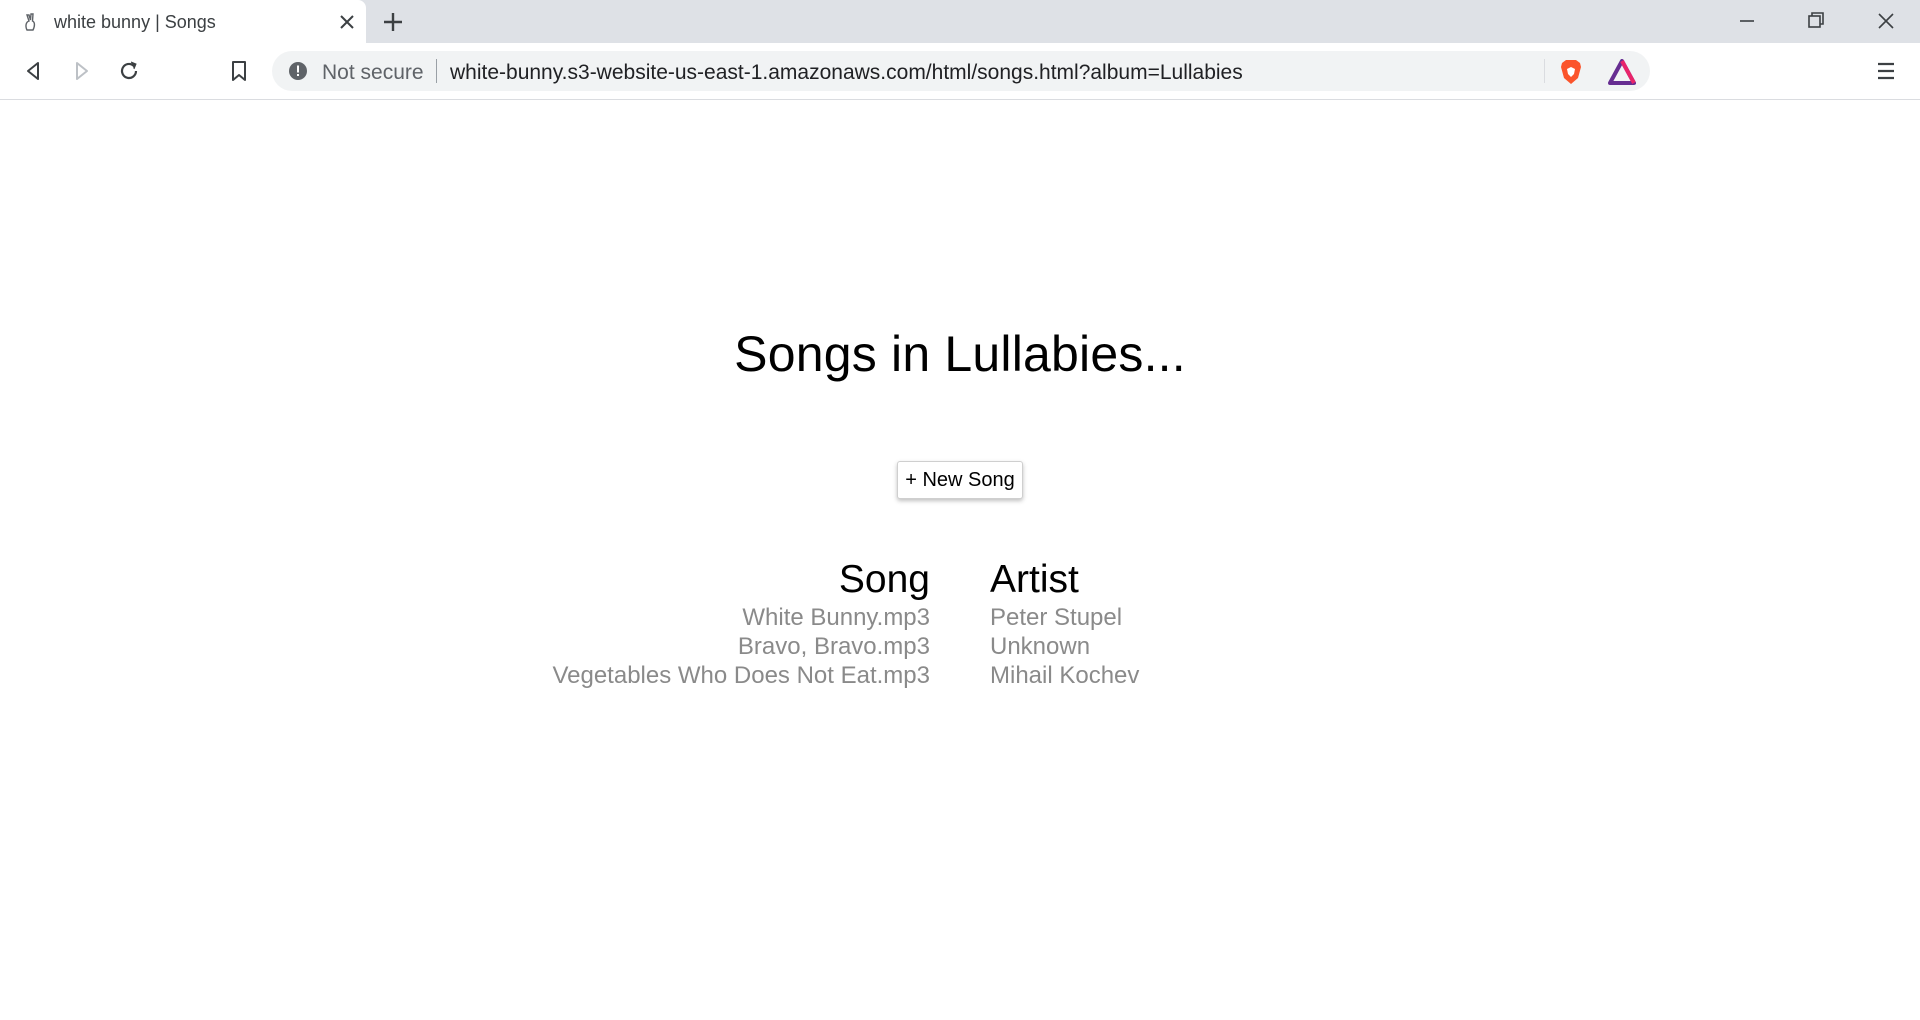 The width and height of the screenshot is (1920, 1020). I want to click on brave-rewards-icon, so click(1622, 72).